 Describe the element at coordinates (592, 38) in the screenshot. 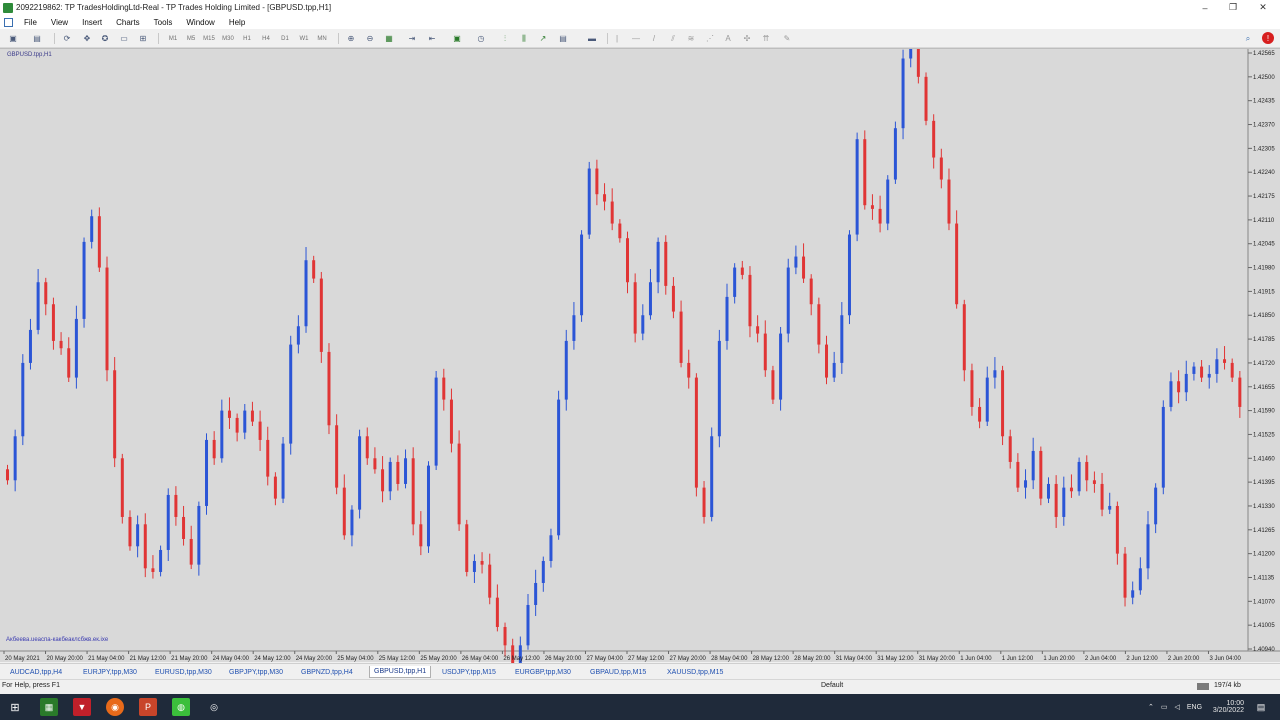

I see `crosshair-cursor-icon: ▬` at that location.